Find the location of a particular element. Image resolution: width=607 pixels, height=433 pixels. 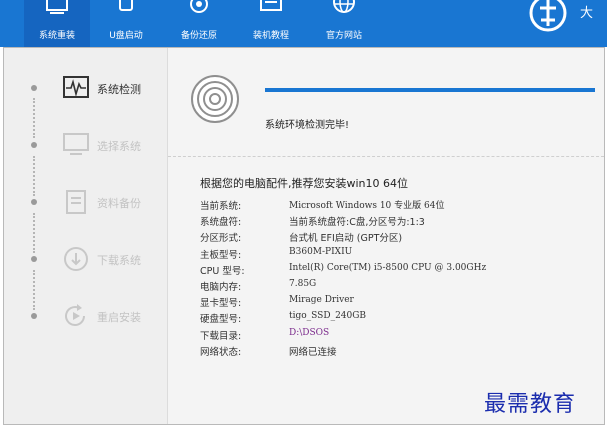

logo-icon is located at coordinates (548, 16).